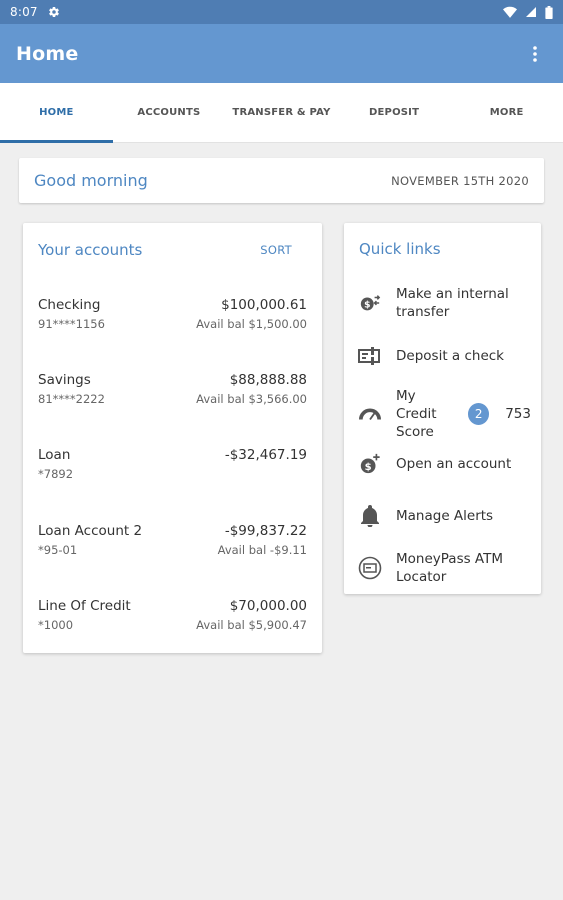  What do you see at coordinates (71, 399) in the screenshot?
I see `account-number: 81****2222` at bounding box center [71, 399].